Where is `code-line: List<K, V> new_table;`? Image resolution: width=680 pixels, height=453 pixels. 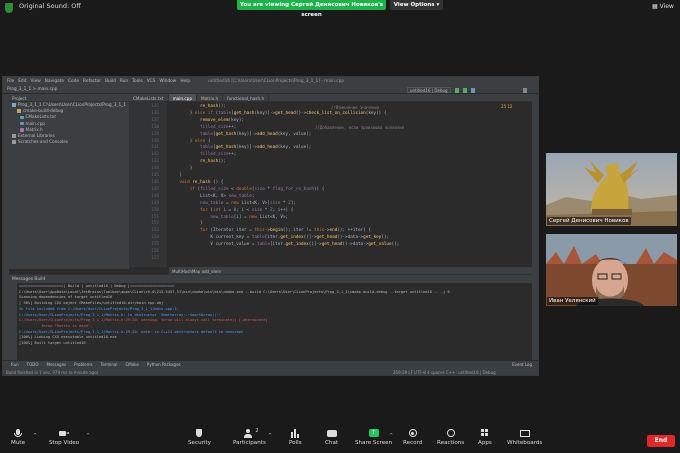
code-line: List<K, V> new_table; is located at coordinates (284, 197).